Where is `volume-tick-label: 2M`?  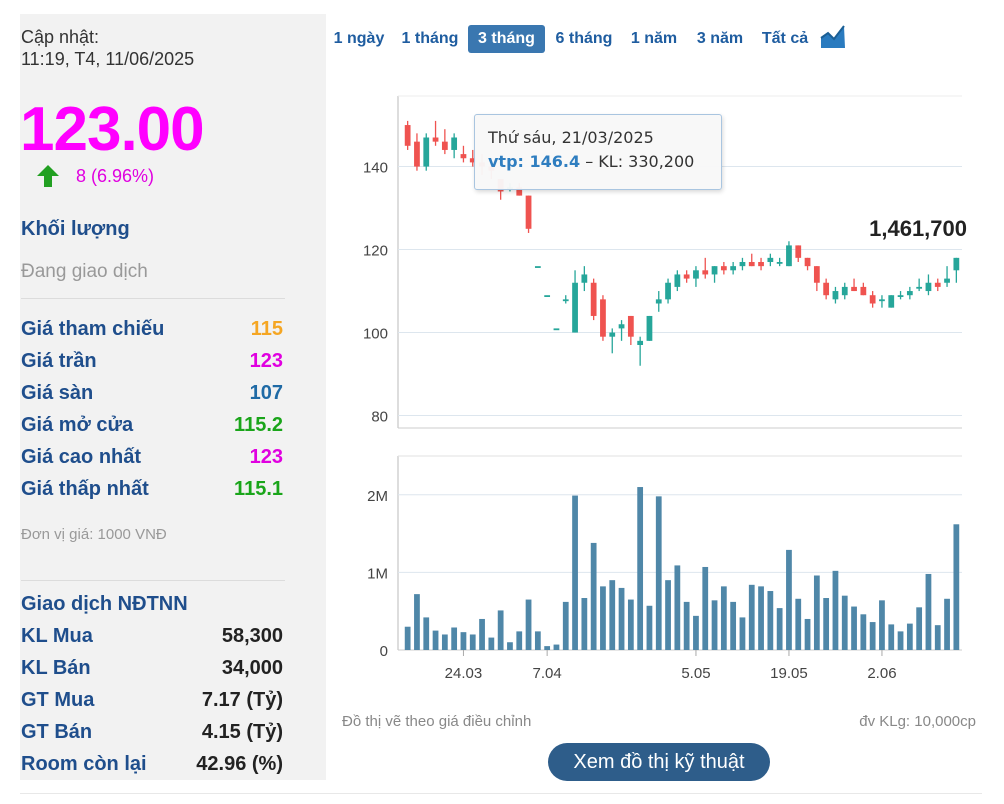 volume-tick-label: 2M is located at coordinates (377, 496).